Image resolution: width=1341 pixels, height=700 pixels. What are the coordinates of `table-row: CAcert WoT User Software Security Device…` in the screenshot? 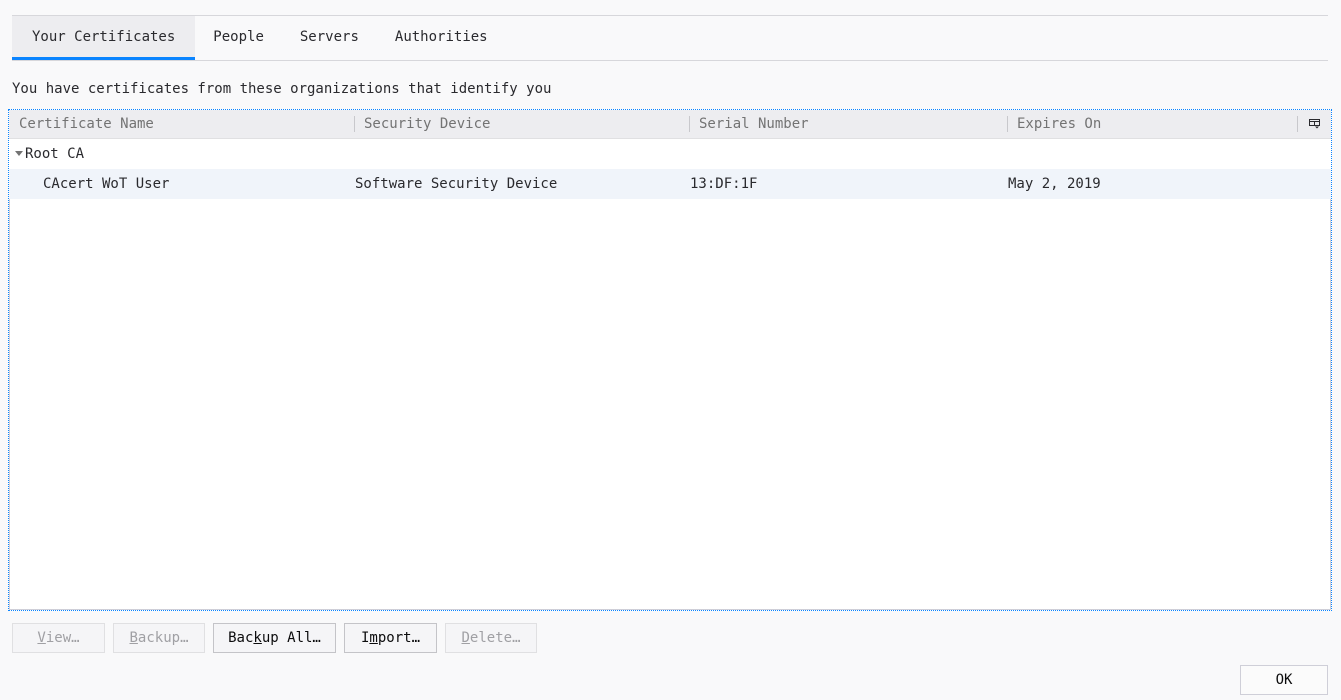 It's located at (670, 184).